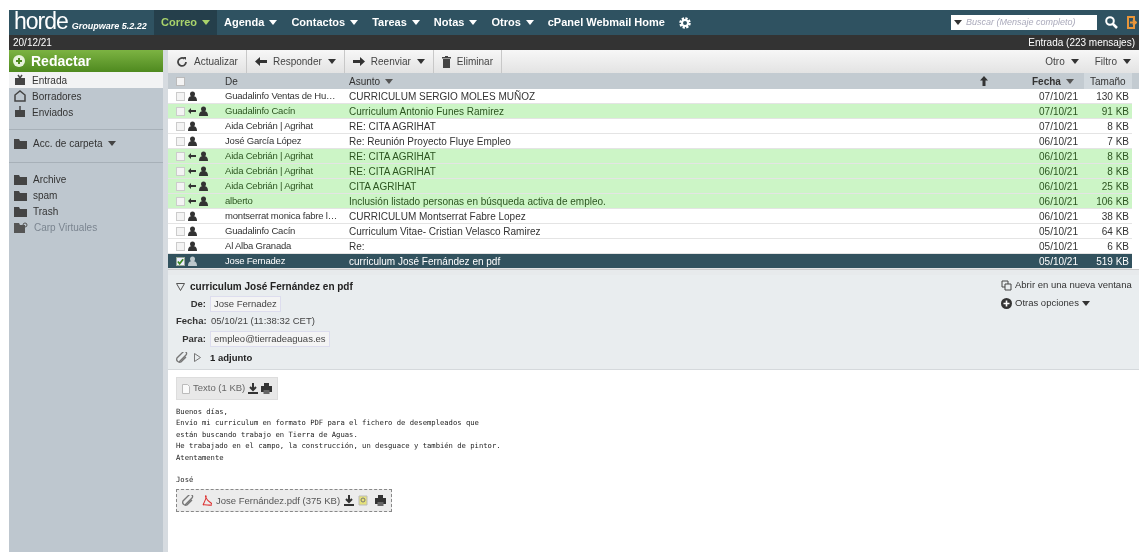  Describe the element at coordinates (263, 321) in the screenshot. I see `field-value: 05/10/21 (11:38:32 CET)` at that location.